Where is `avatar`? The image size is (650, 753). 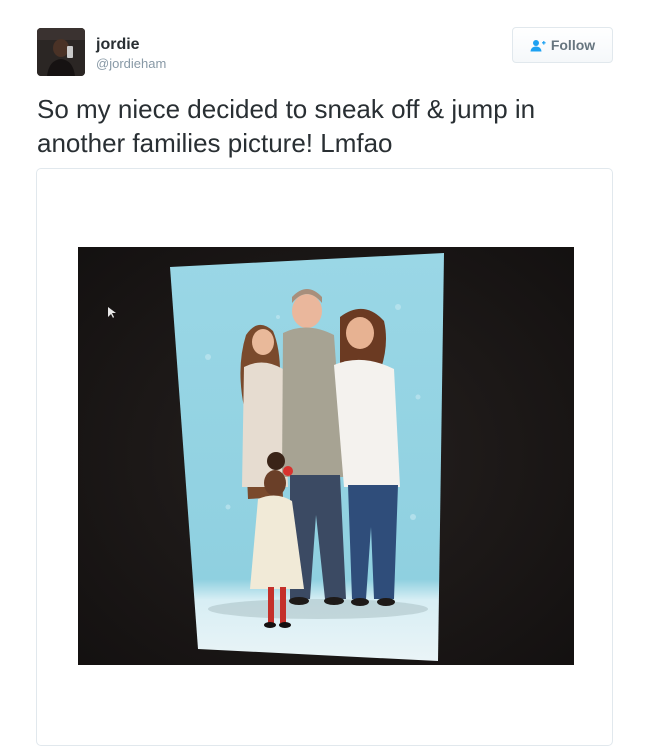 avatar is located at coordinates (61, 52).